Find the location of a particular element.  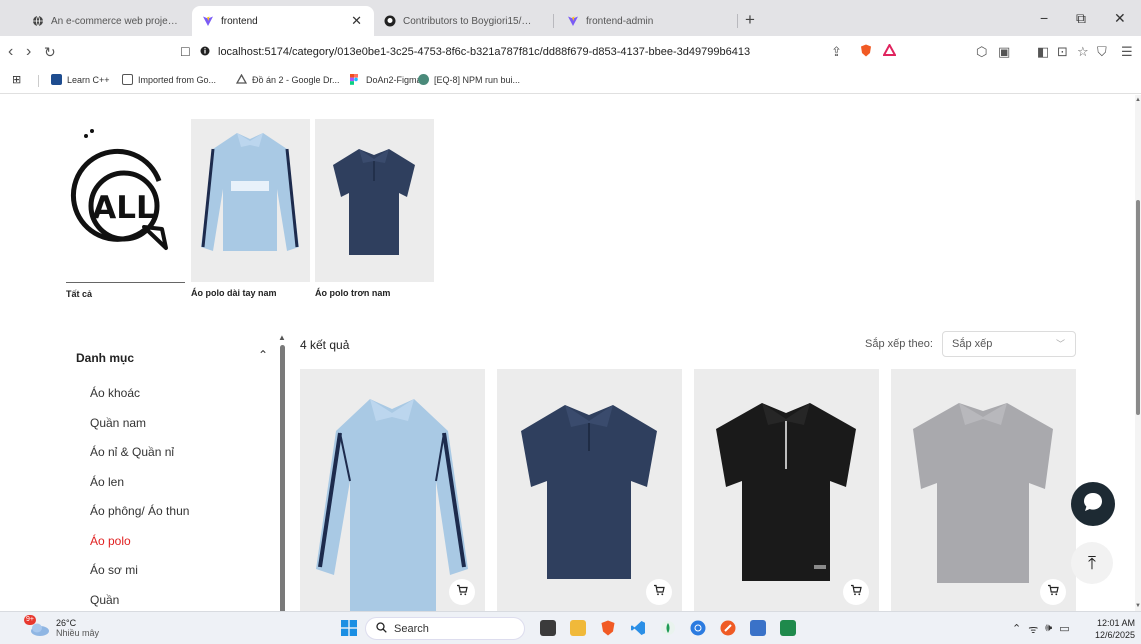

taskbar-search-placeholder: Search is located at coordinates (411, 628).